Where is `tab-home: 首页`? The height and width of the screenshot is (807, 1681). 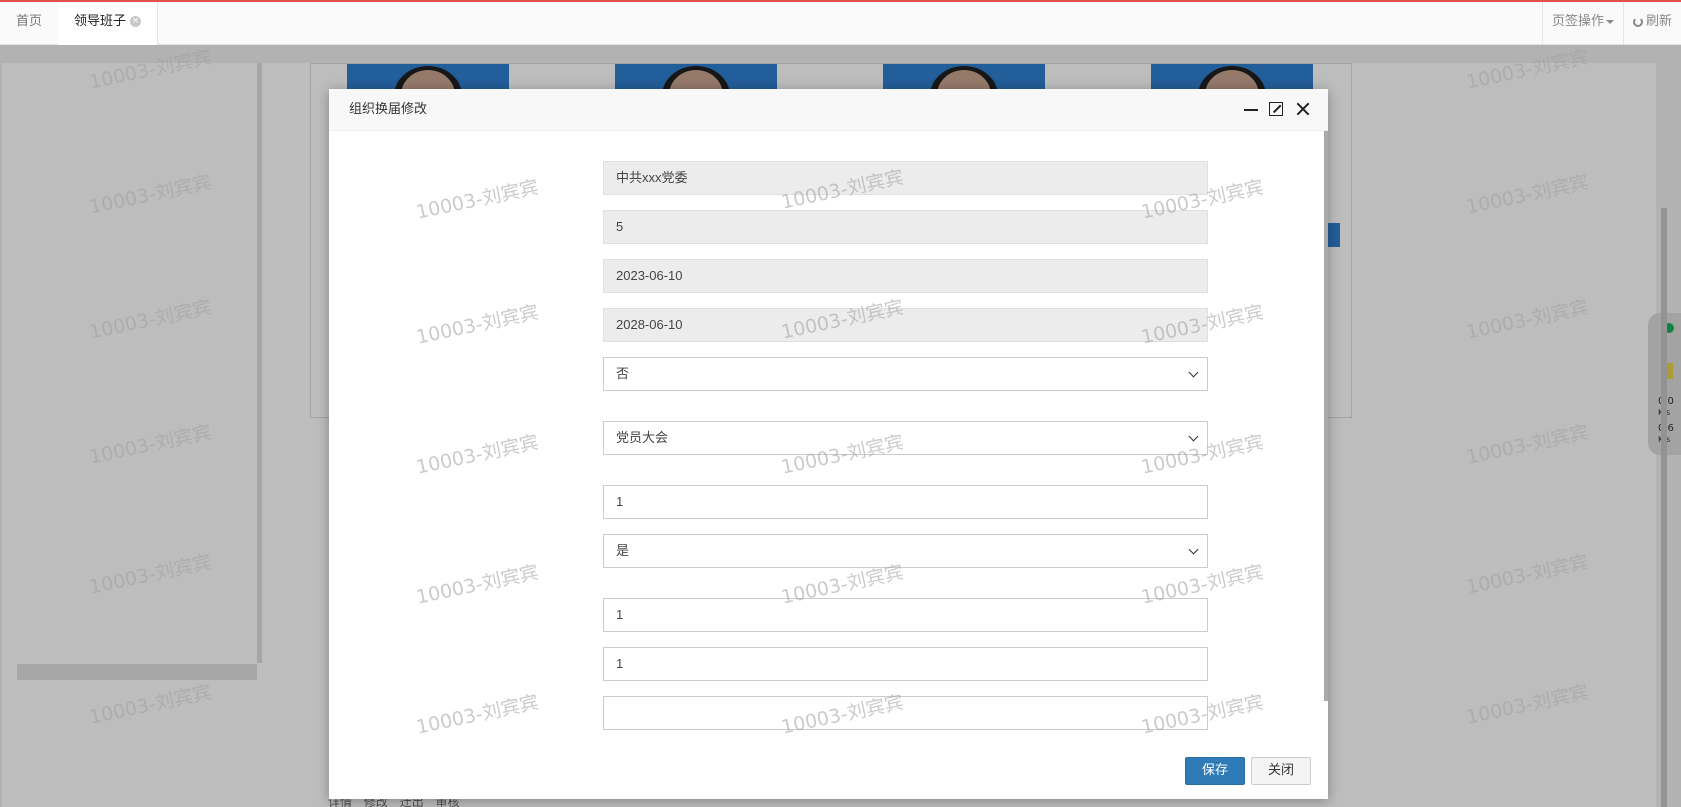 tab-home: 首页 is located at coordinates (30, 23).